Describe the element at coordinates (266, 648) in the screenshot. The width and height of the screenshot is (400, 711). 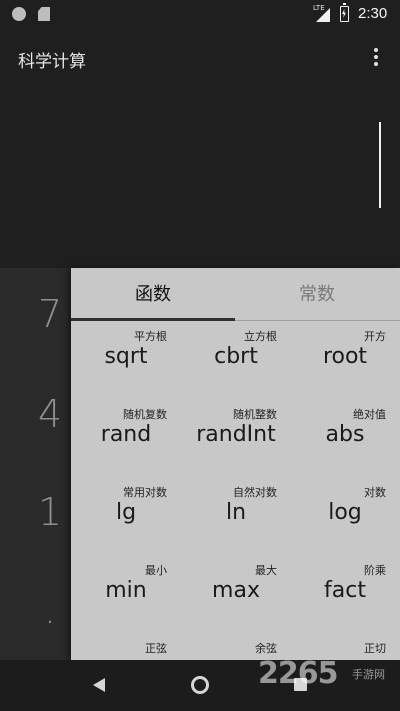
I see `func-sub-label: 余弦` at that location.